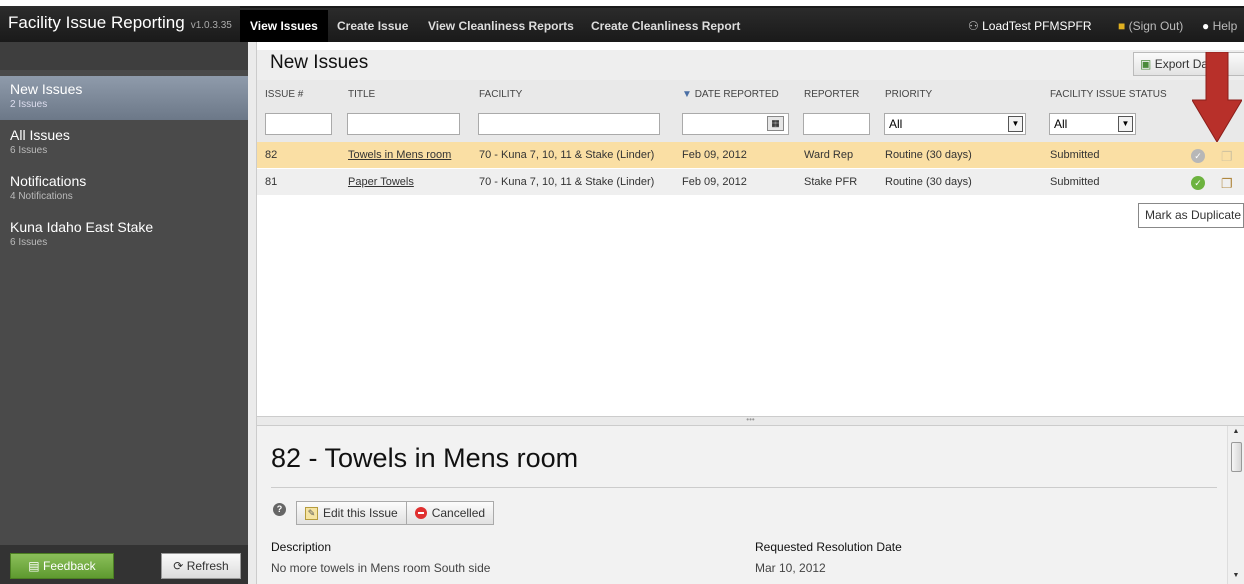 The width and height of the screenshot is (1244, 584). I want to click on cell-reporter: Stake PFR, so click(831, 182).